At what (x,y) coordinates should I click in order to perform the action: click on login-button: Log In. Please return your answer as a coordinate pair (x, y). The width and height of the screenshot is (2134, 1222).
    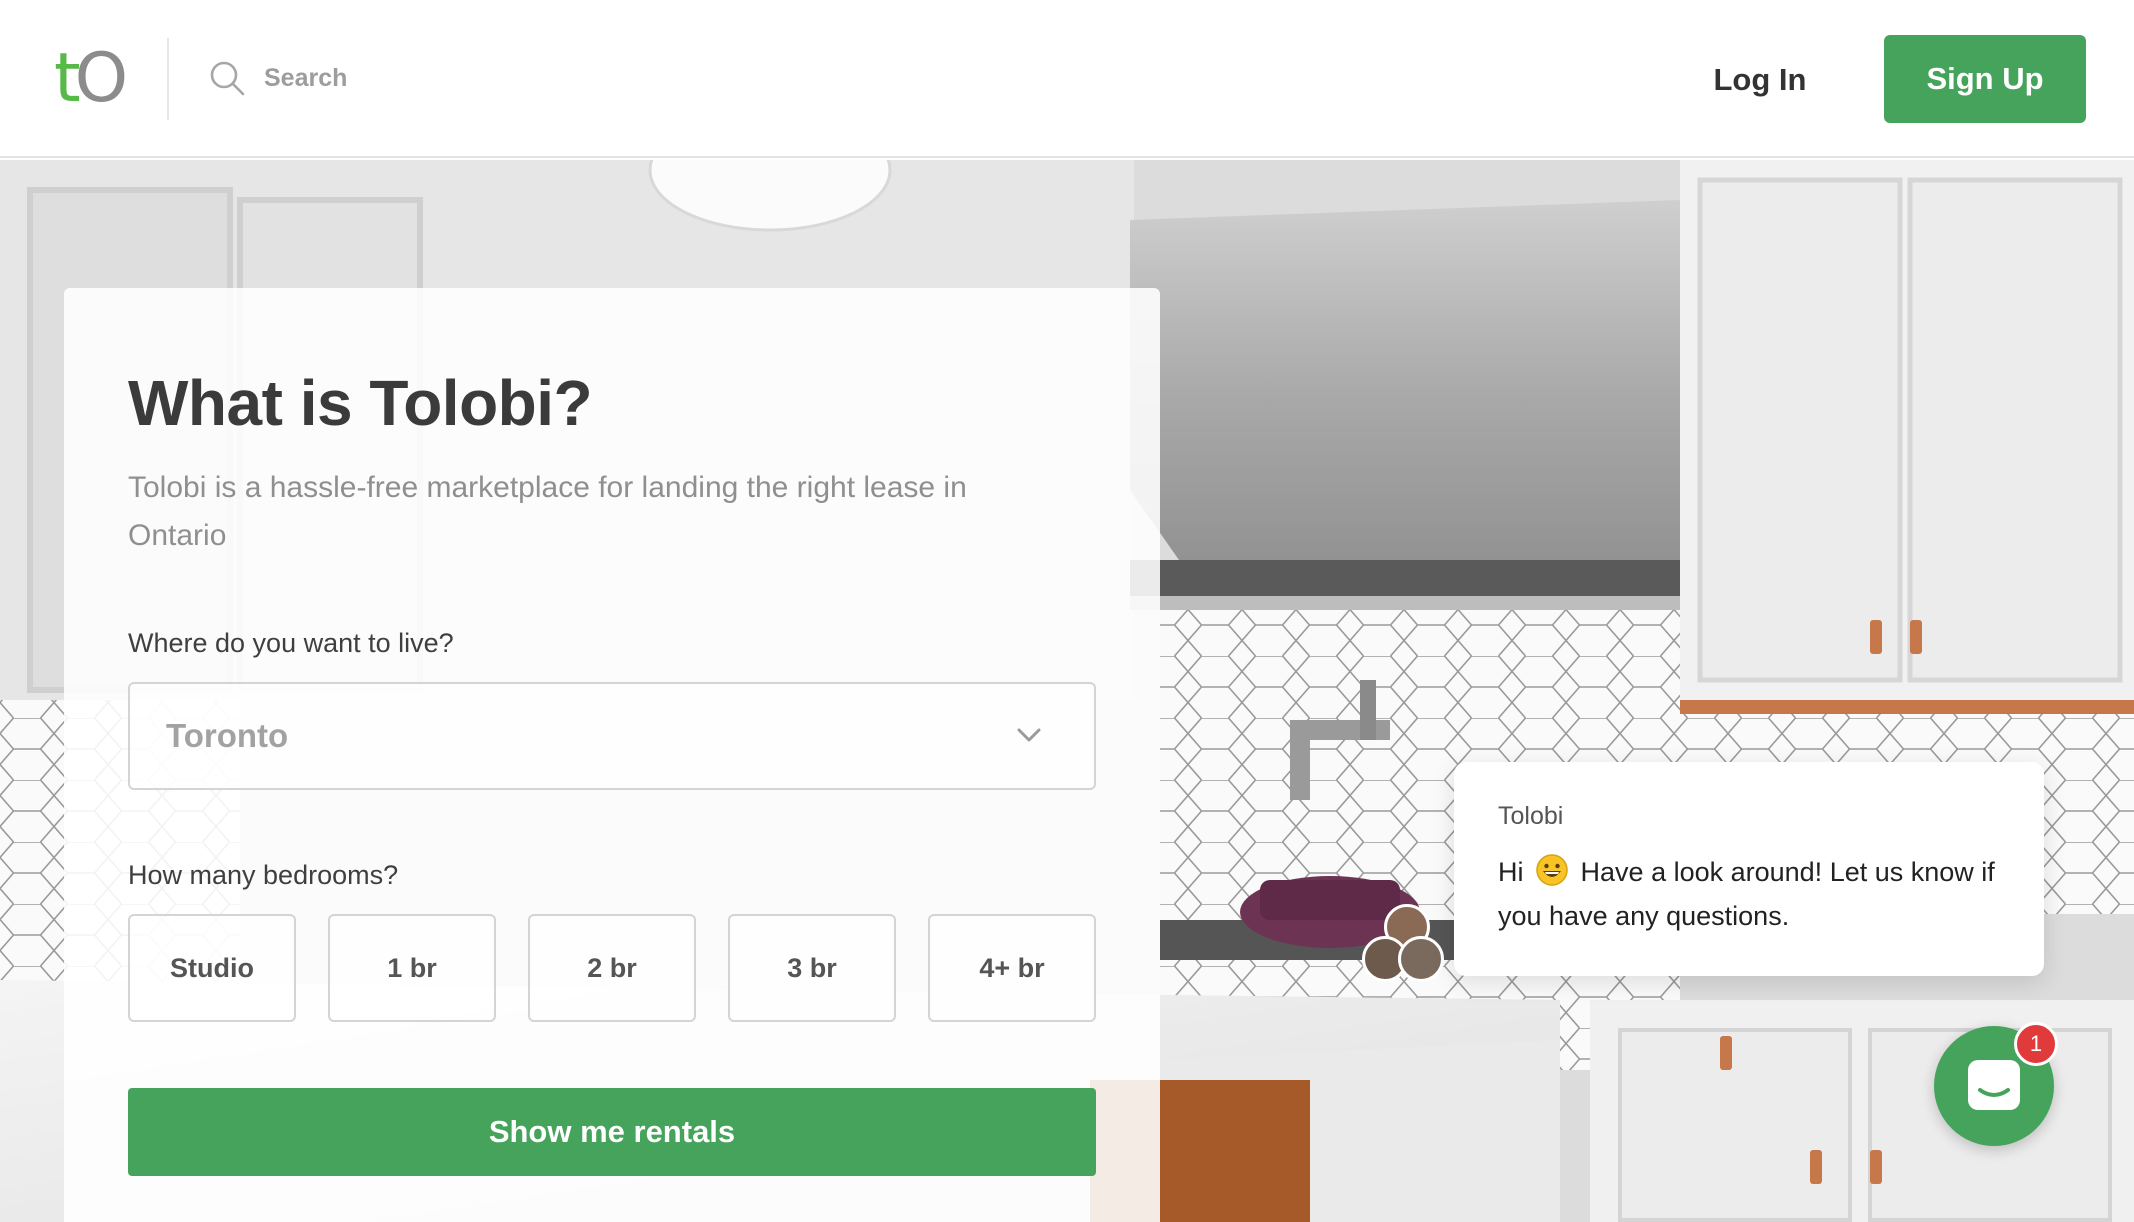
    Looking at the image, I should click on (1760, 80).